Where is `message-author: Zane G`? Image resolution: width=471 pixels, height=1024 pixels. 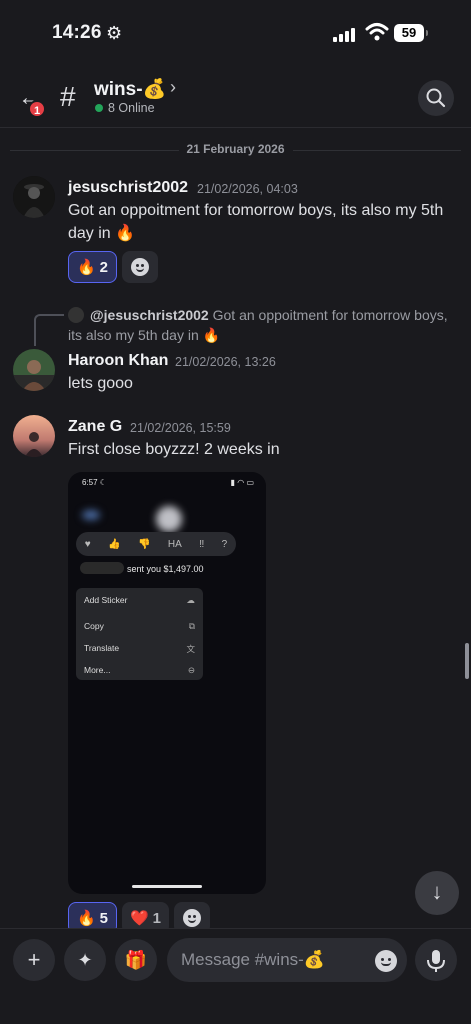
message-author: Zane G is located at coordinates (95, 427).